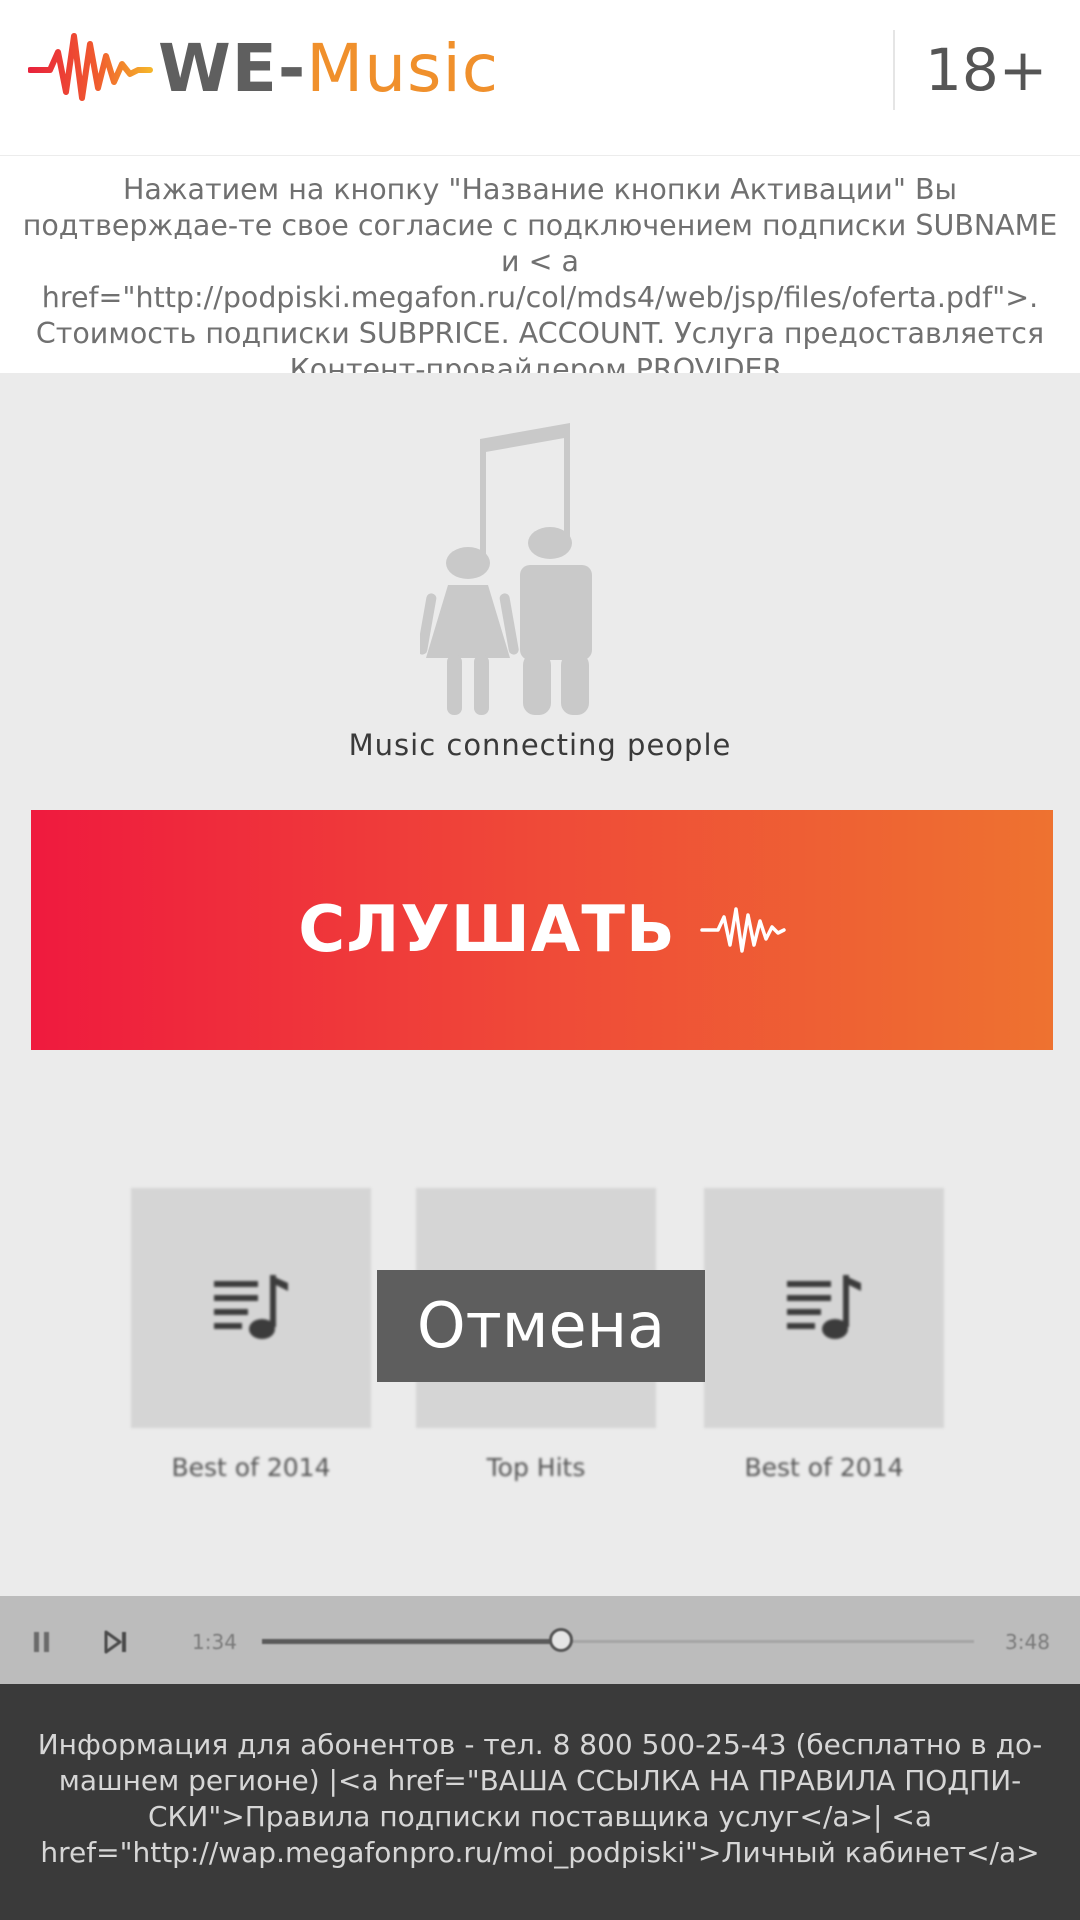 The image size is (1080, 1920). I want to click on listen-button-label: СЛУШАТЬ, so click(487, 930).